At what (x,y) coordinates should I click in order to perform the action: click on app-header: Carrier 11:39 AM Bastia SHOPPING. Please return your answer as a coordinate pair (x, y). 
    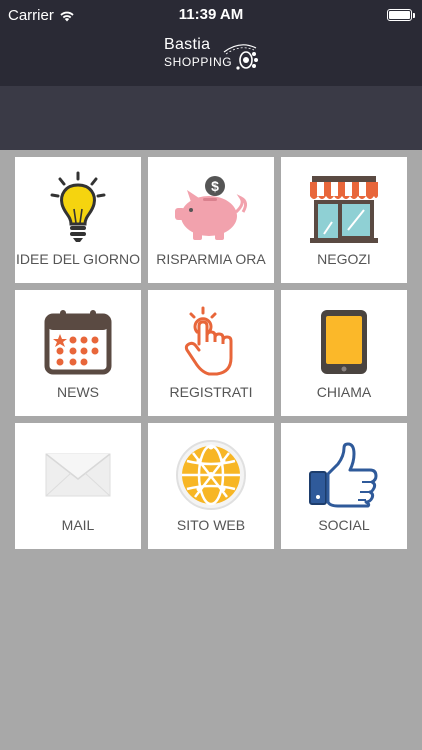
    Looking at the image, I should click on (211, 43).